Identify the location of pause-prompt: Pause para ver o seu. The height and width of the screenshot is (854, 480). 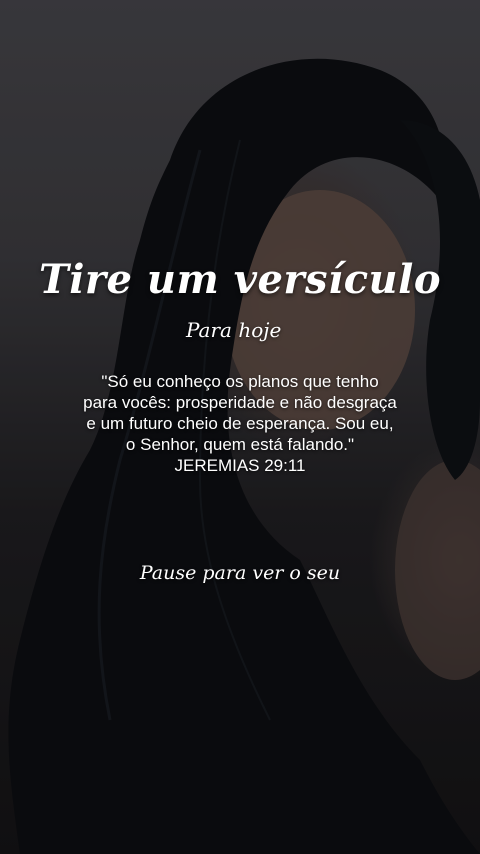
(240, 573).